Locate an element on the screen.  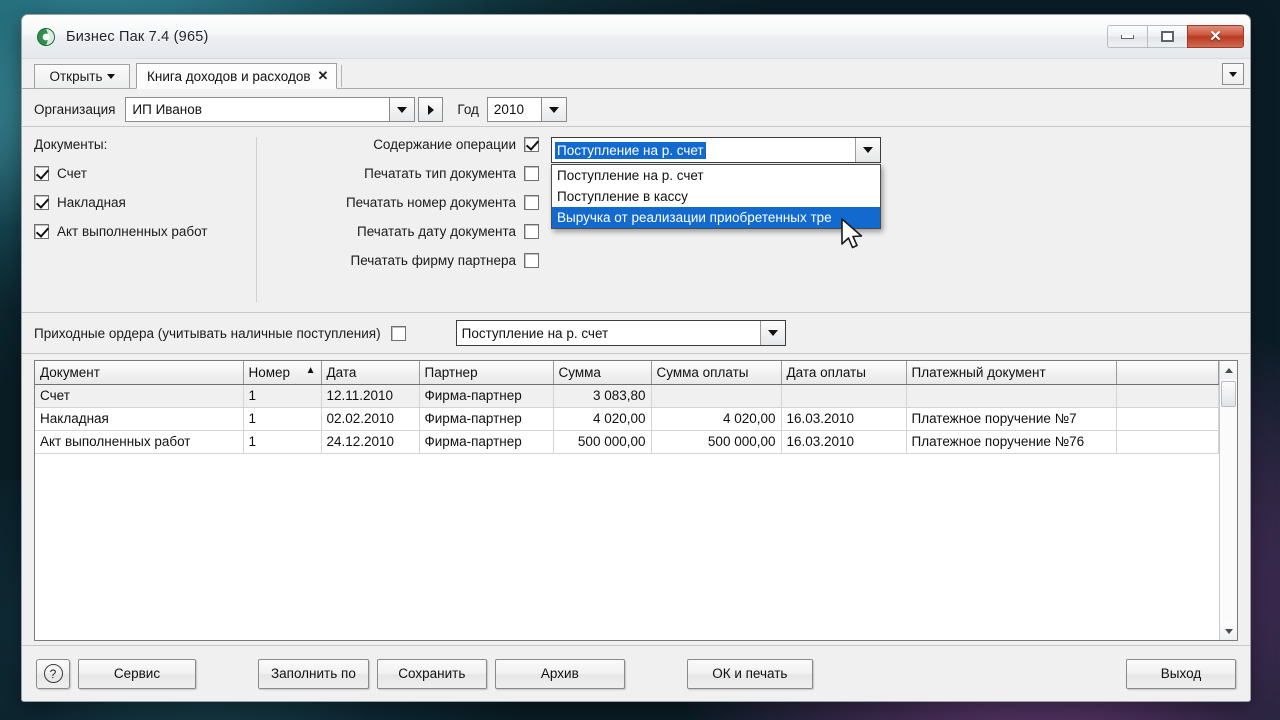
scrollbar-track is located at coordinates (1228, 500).